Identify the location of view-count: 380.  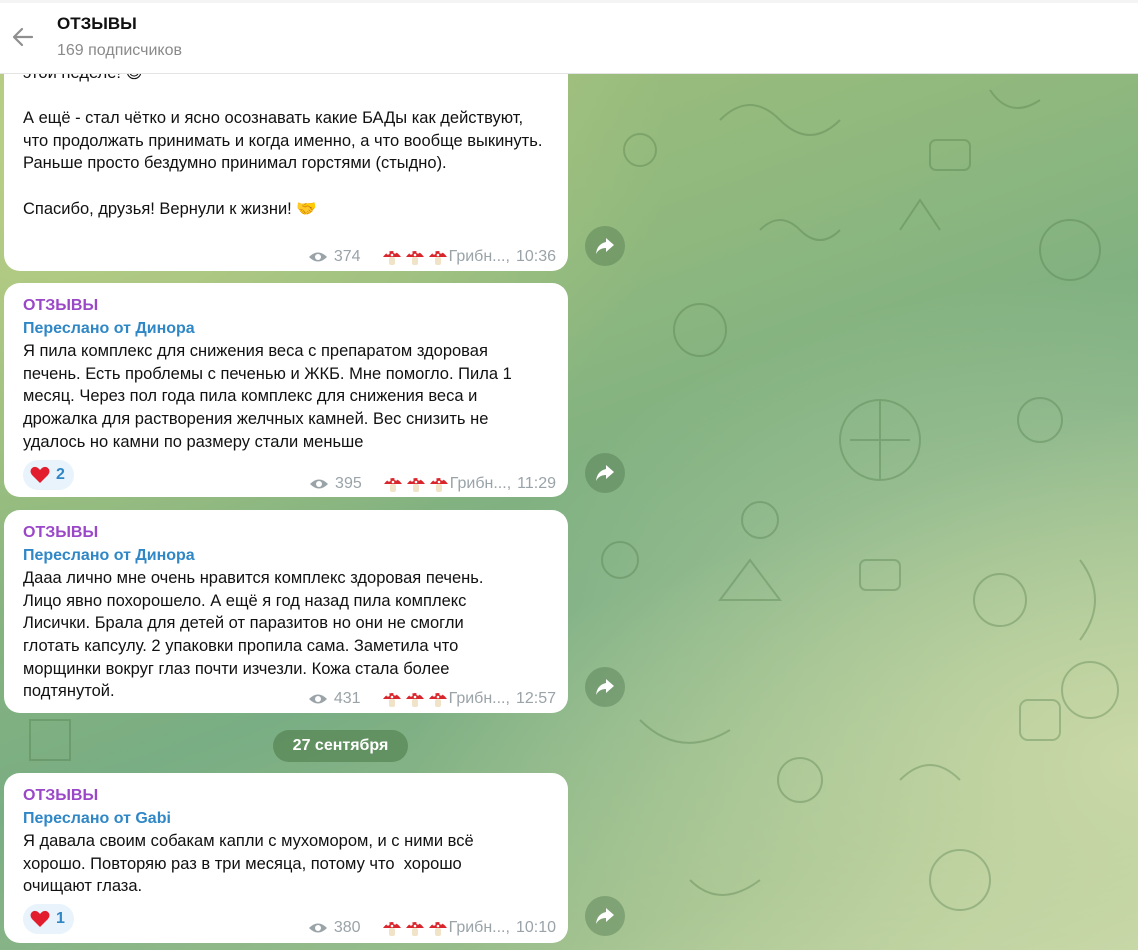
(347, 927).